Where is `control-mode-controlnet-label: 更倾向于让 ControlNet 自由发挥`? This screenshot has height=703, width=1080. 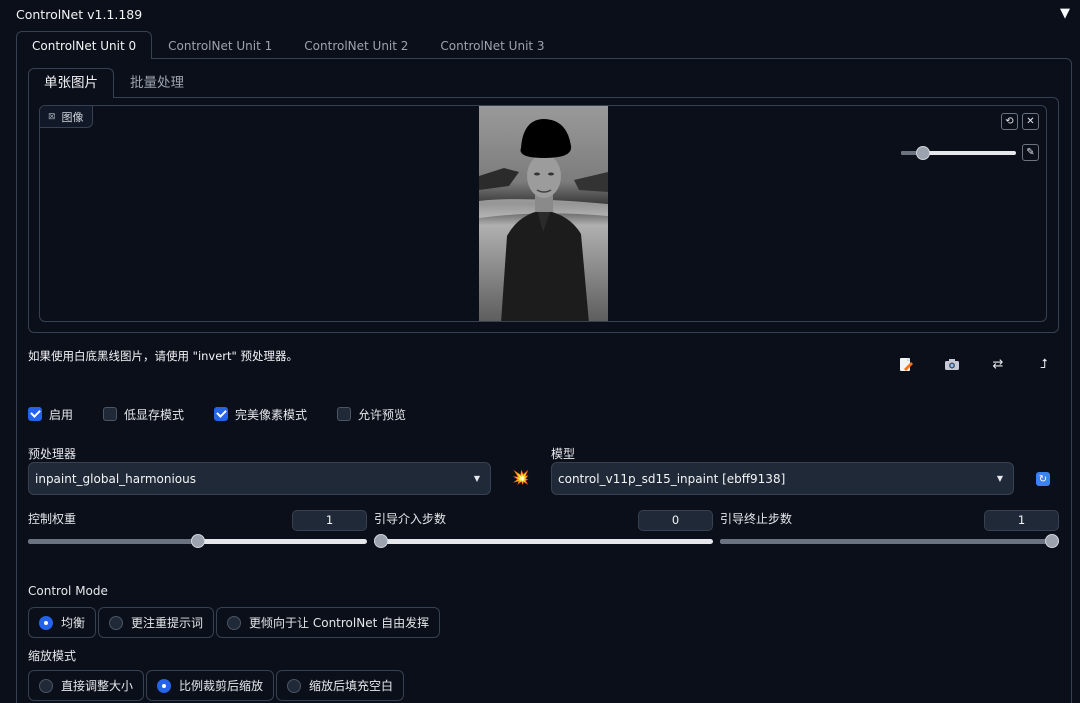 control-mode-controlnet-label: 更倾向于让 ControlNet 自由发挥 is located at coordinates (339, 623).